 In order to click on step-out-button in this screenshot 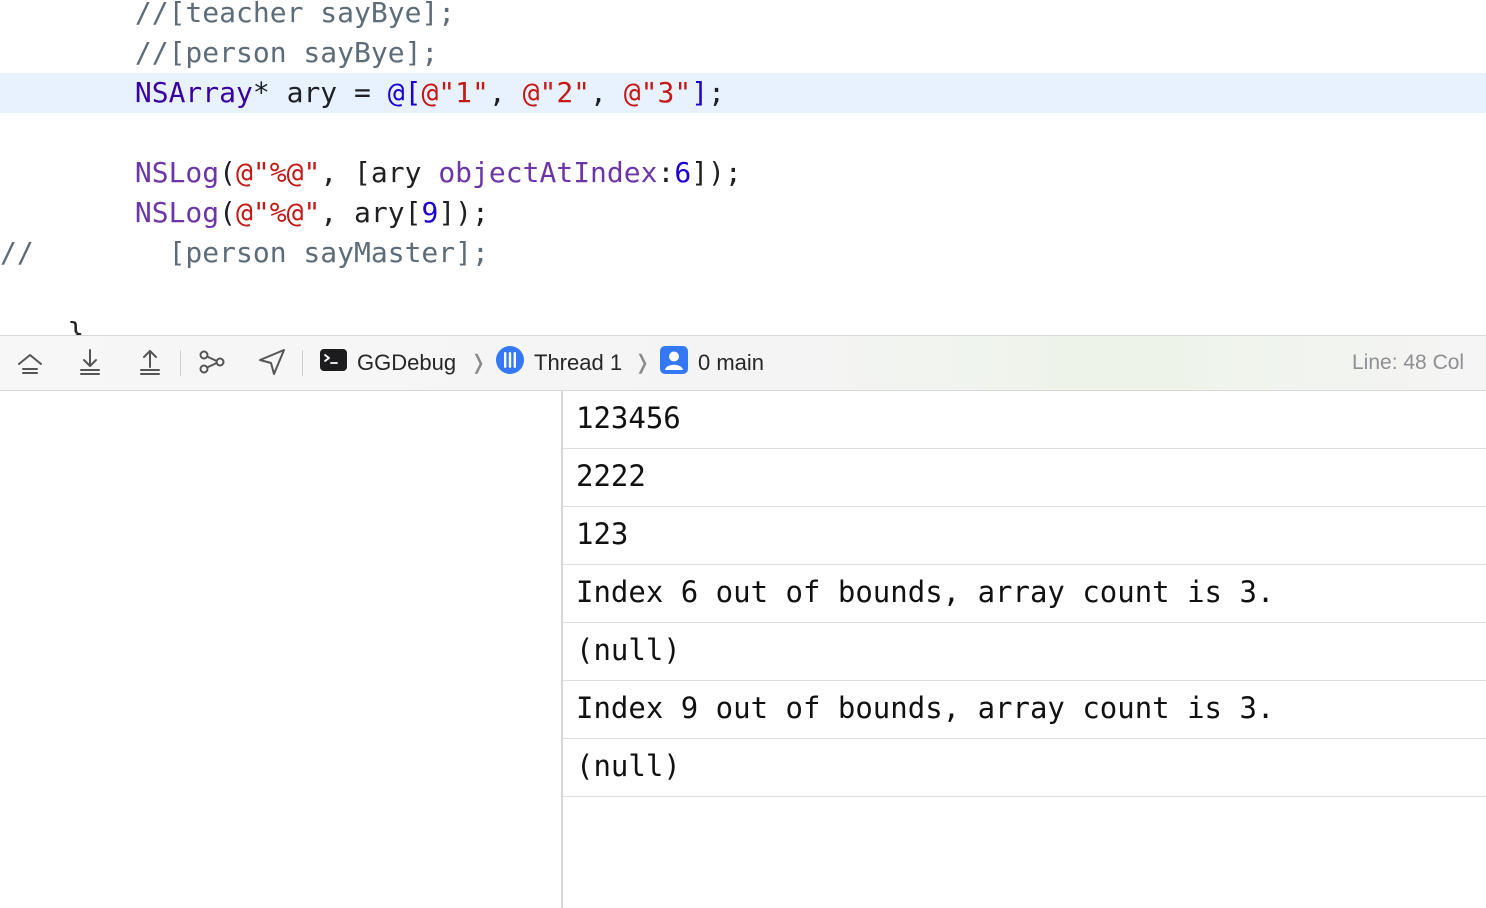, I will do `click(150, 364)`.